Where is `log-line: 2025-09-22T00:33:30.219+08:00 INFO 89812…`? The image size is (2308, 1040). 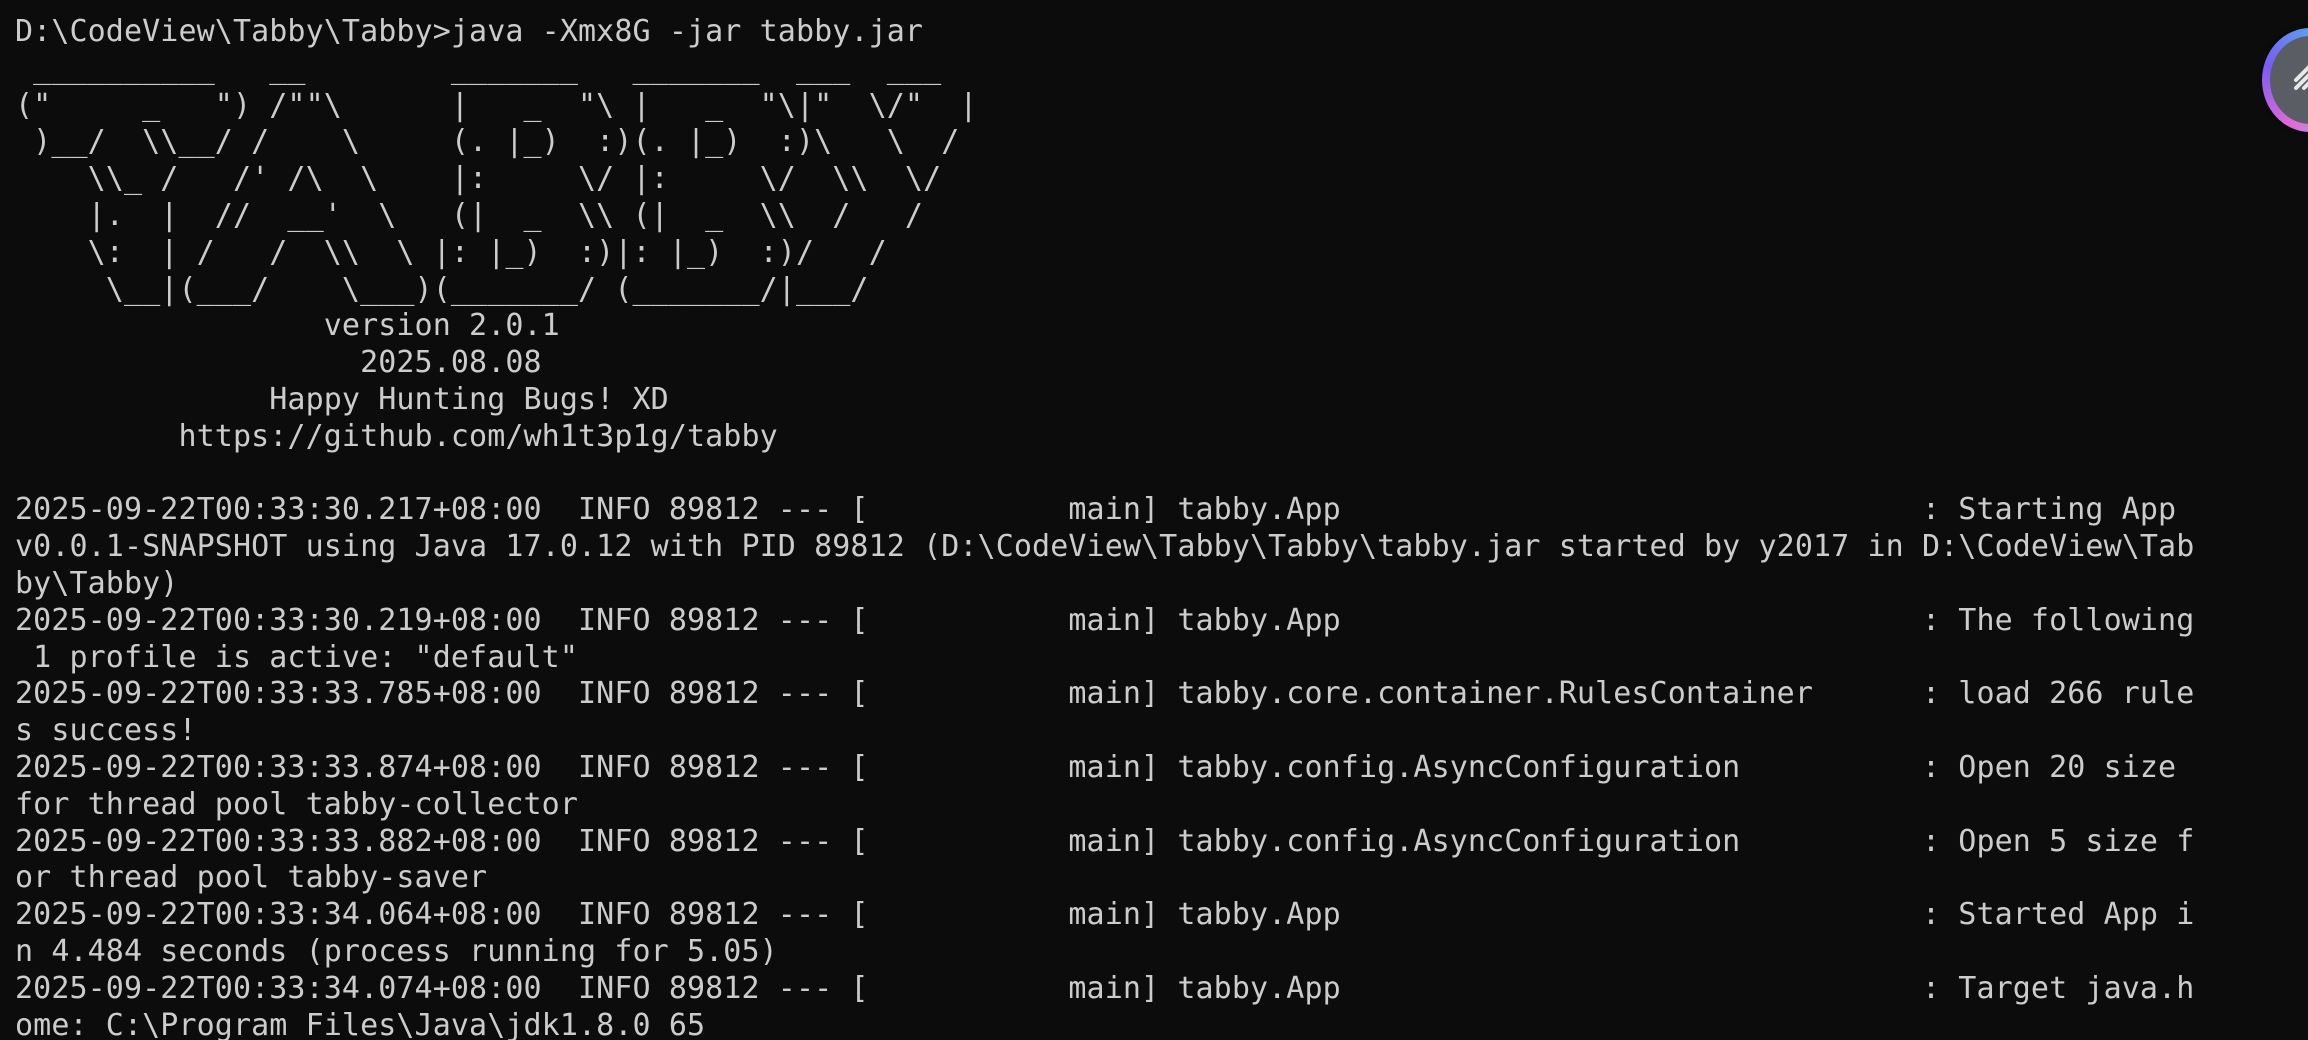
log-line: 2025-09-22T00:33:30.219+08:00 INFO 89812… is located at coordinates (1105, 620).